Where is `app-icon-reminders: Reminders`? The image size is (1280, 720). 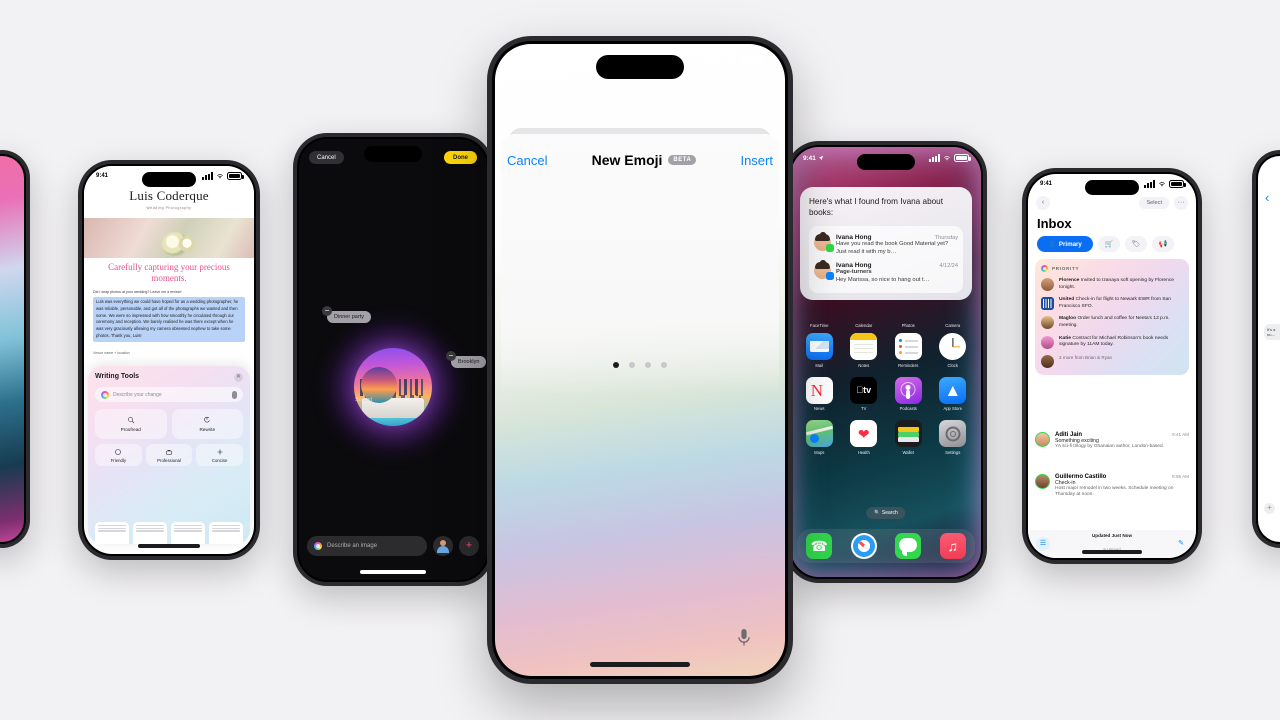
app-icon-reminders: Reminders is located at coordinates (908, 350).